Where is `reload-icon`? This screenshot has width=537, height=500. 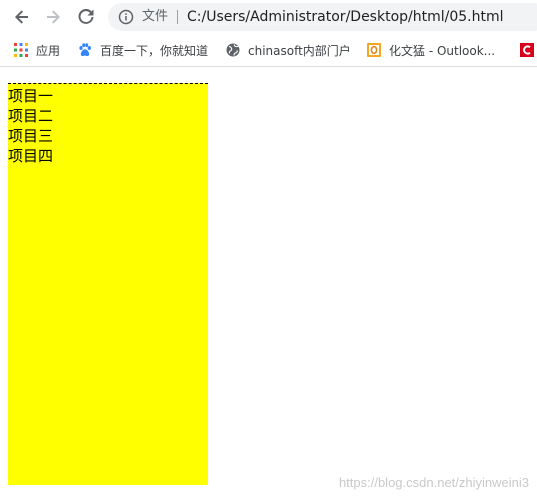 reload-icon is located at coordinates (86, 16).